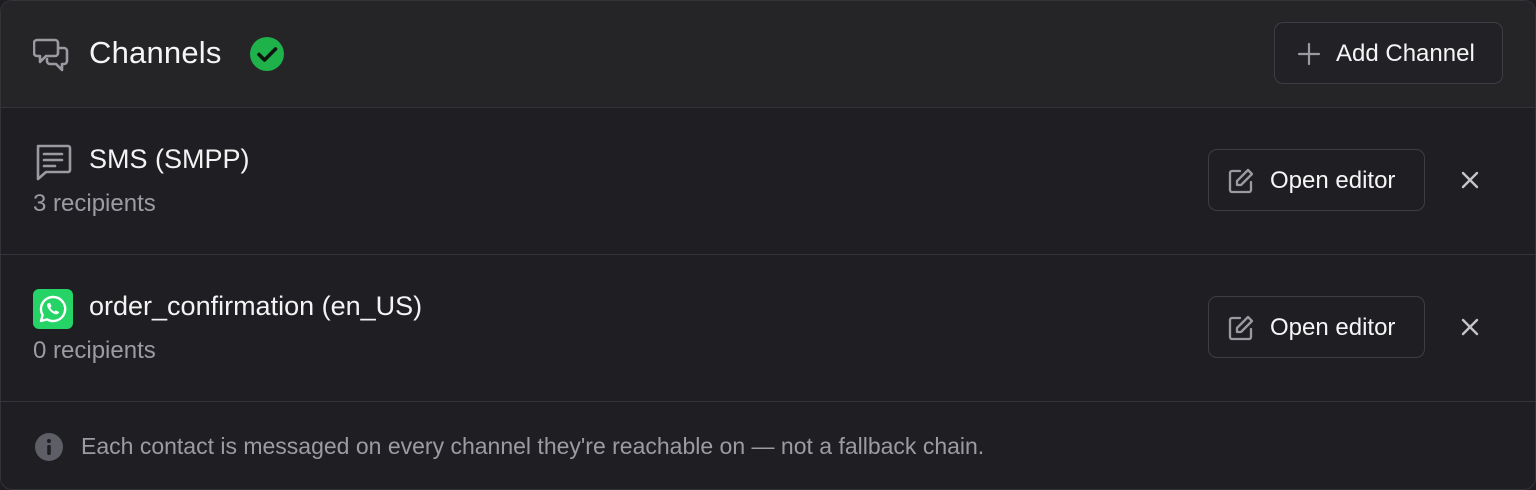 This screenshot has height=490, width=1536. I want to click on add-channel-label: Add Channel, so click(1405, 53).